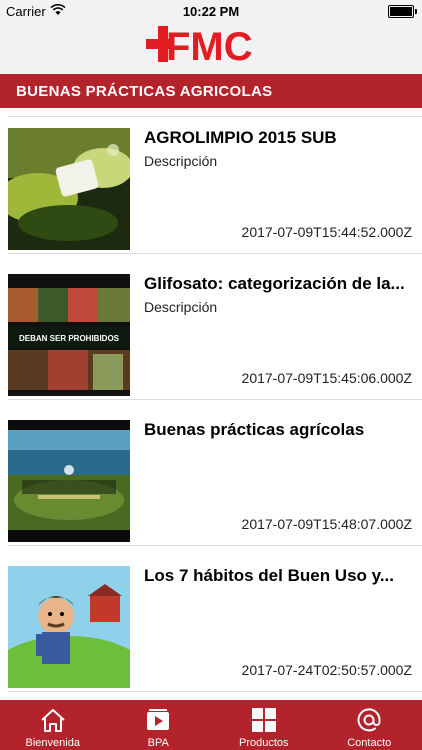  I want to click on tab-bpa: BPA, so click(159, 725).